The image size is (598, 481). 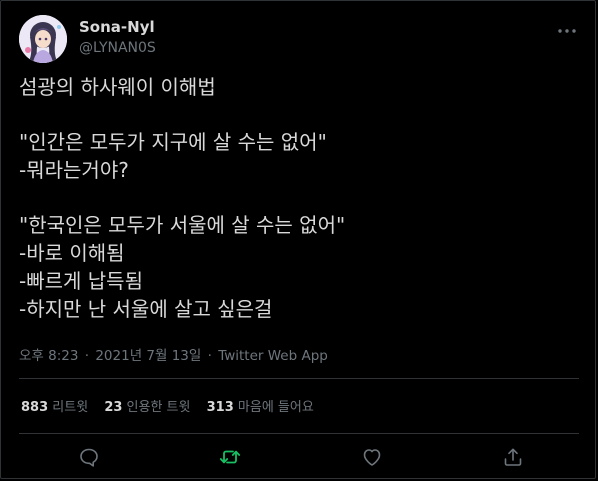 What do you see at coordinates (148, 356) in the screenshot?
I see `tweet-date: 2021년 7월 13일` at bounding box center [148, 356].